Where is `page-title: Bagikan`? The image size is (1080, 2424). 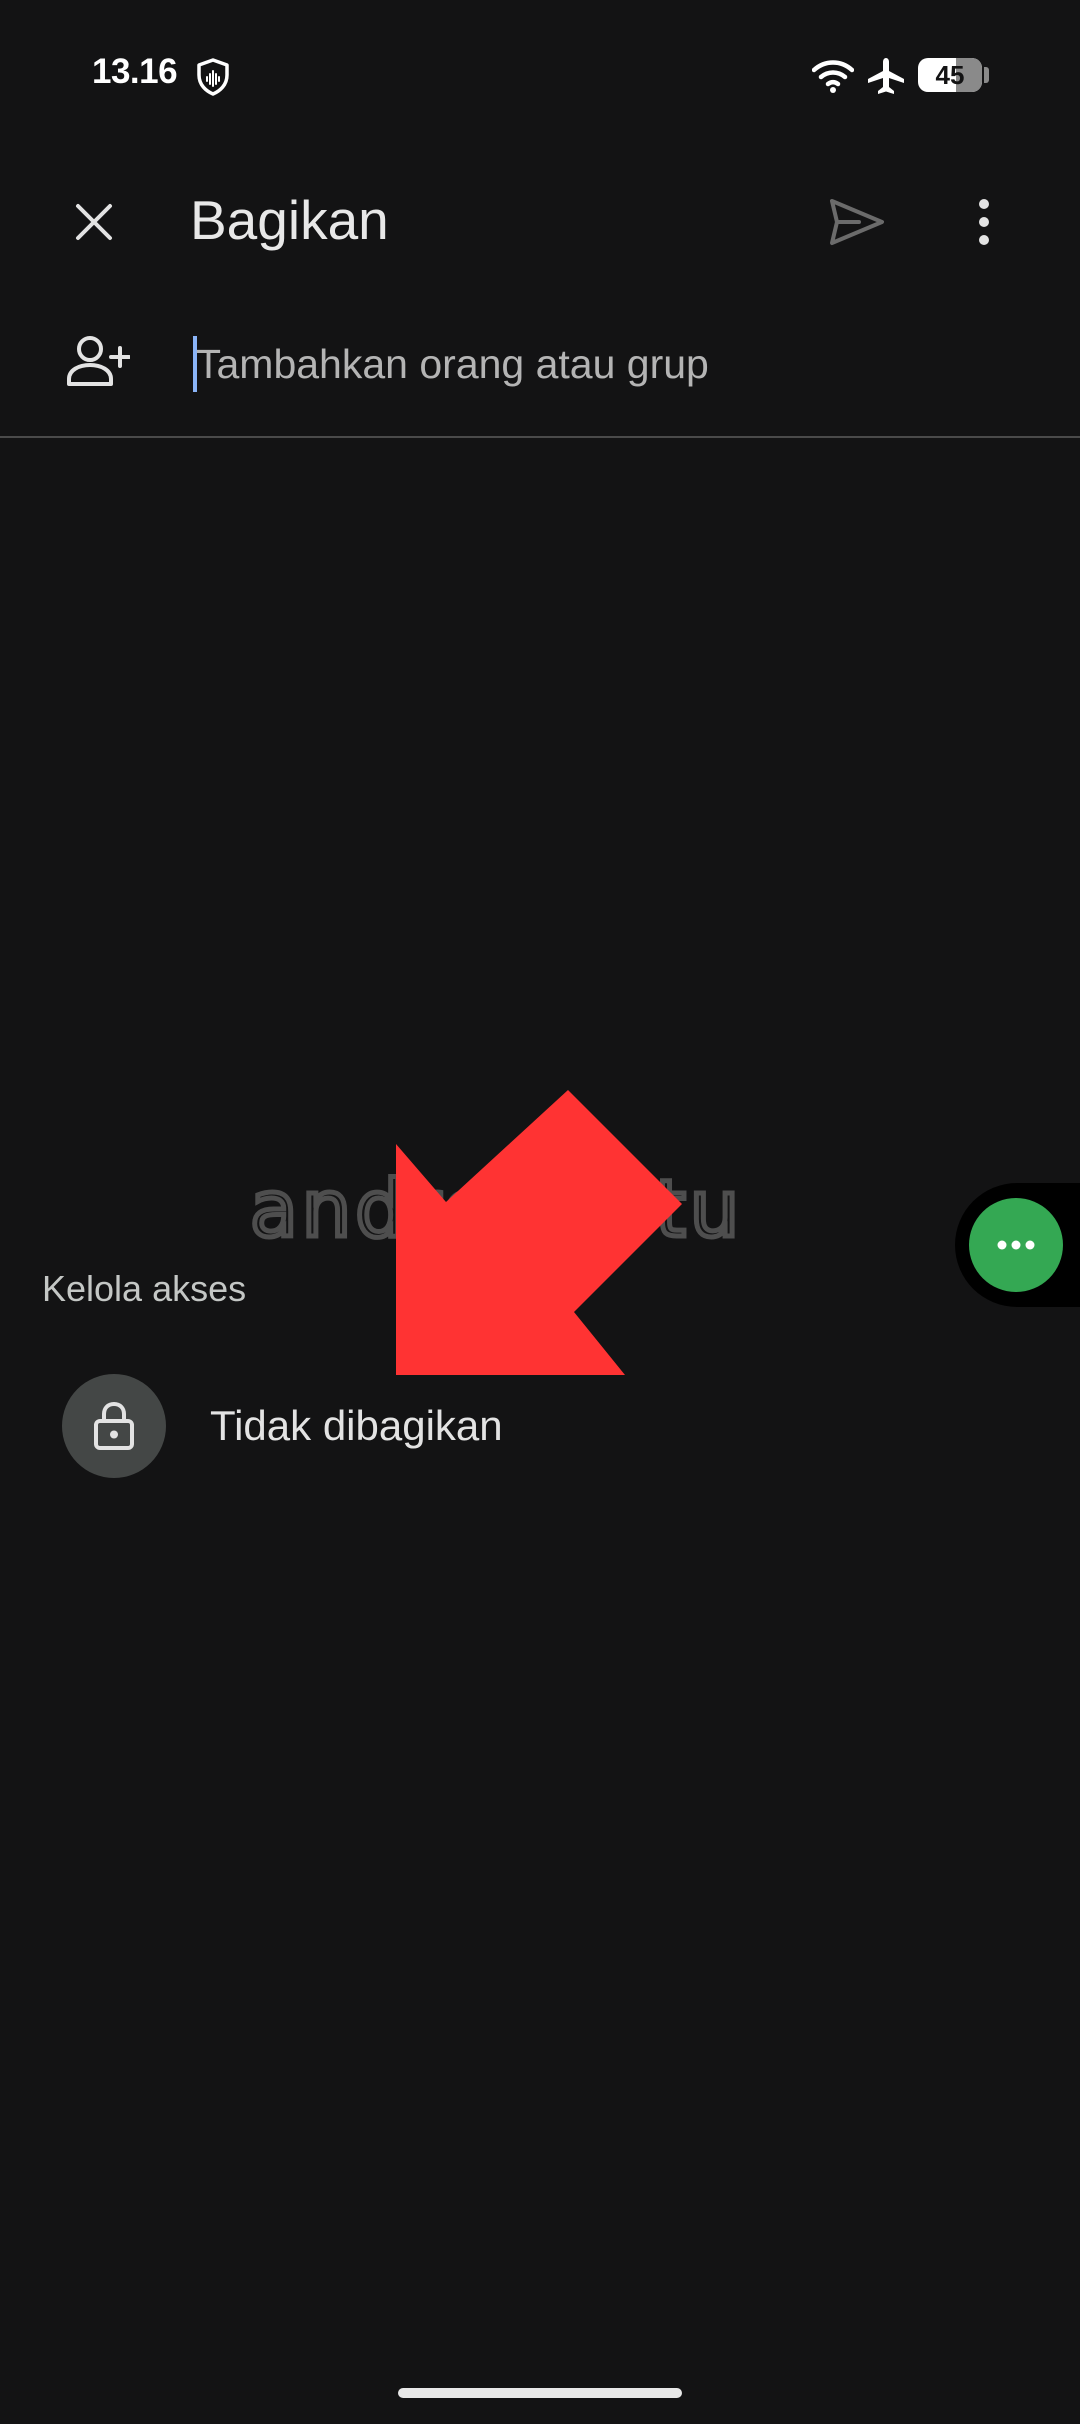
page-title: Bagikan is located at coordinates (289, 220).